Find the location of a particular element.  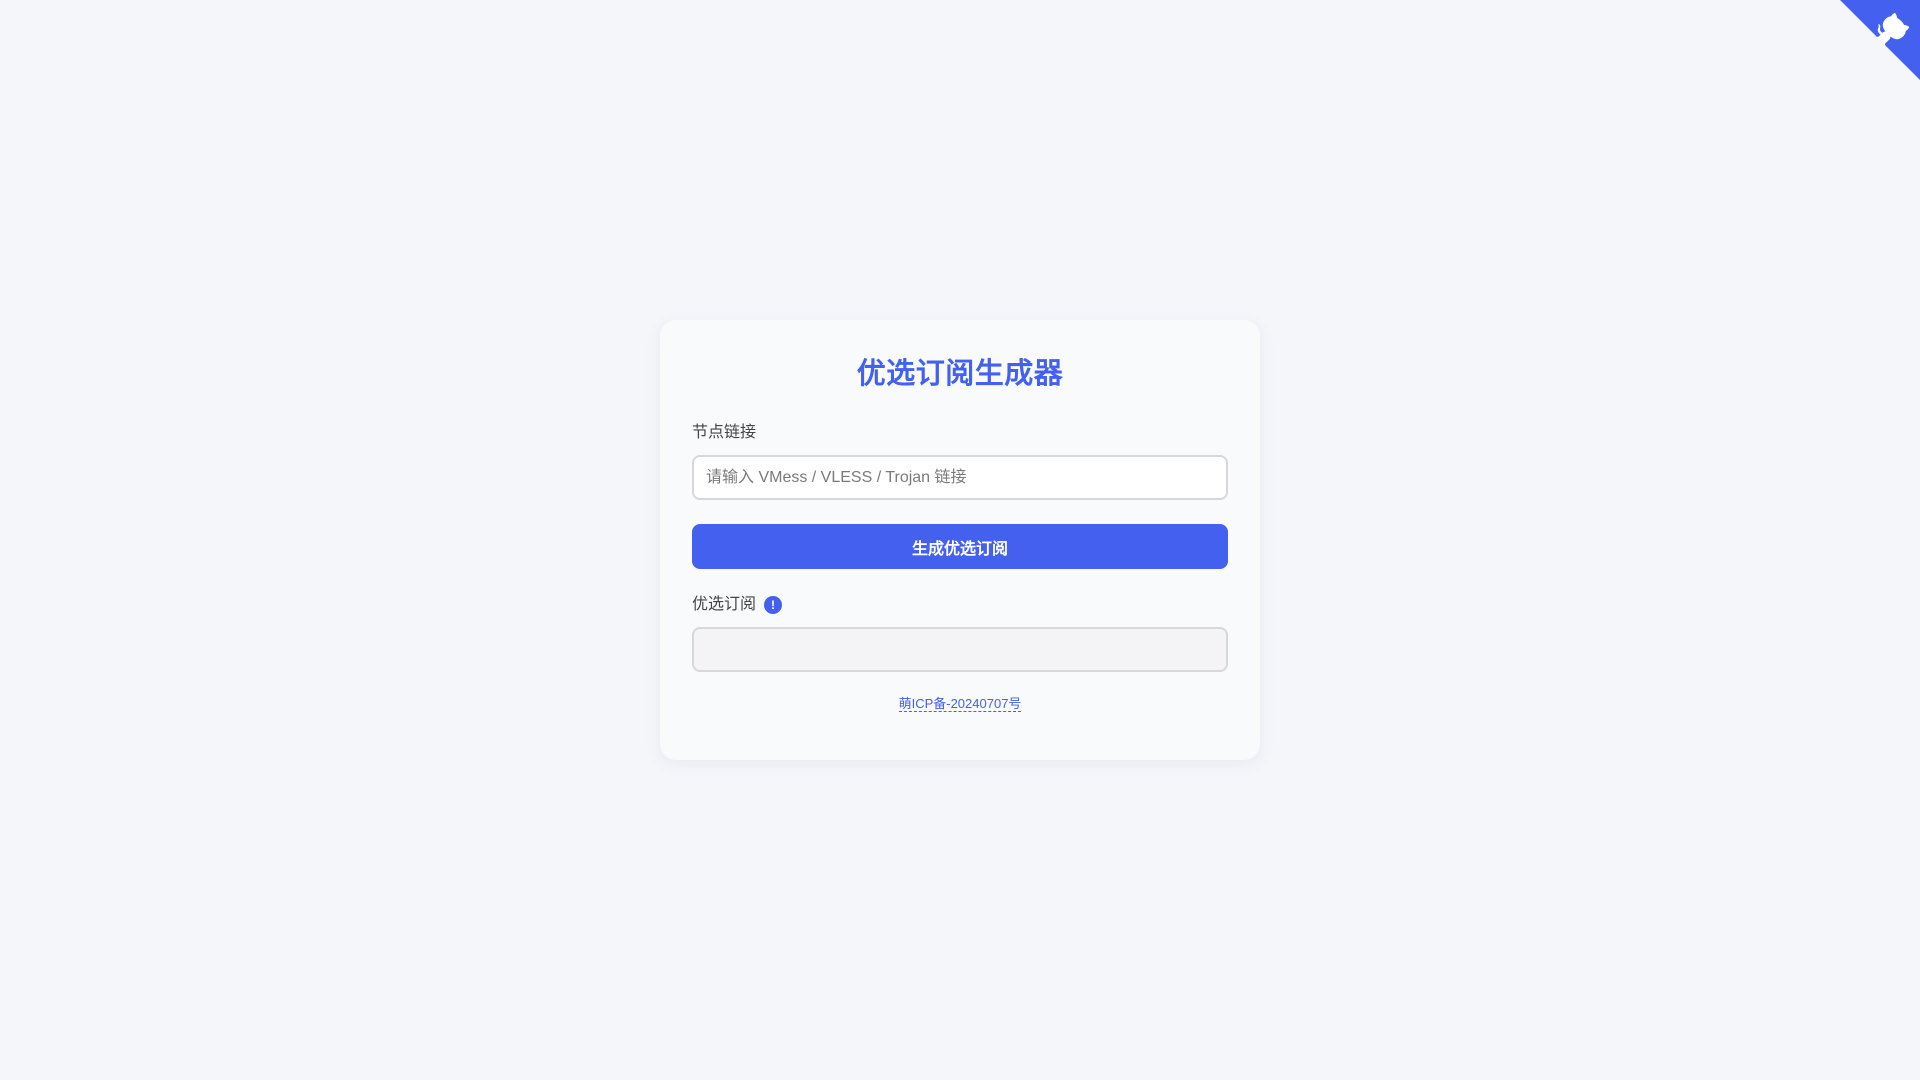

icp-link: 萌ICP备-20240707号 is located at coordinates (960, 704).